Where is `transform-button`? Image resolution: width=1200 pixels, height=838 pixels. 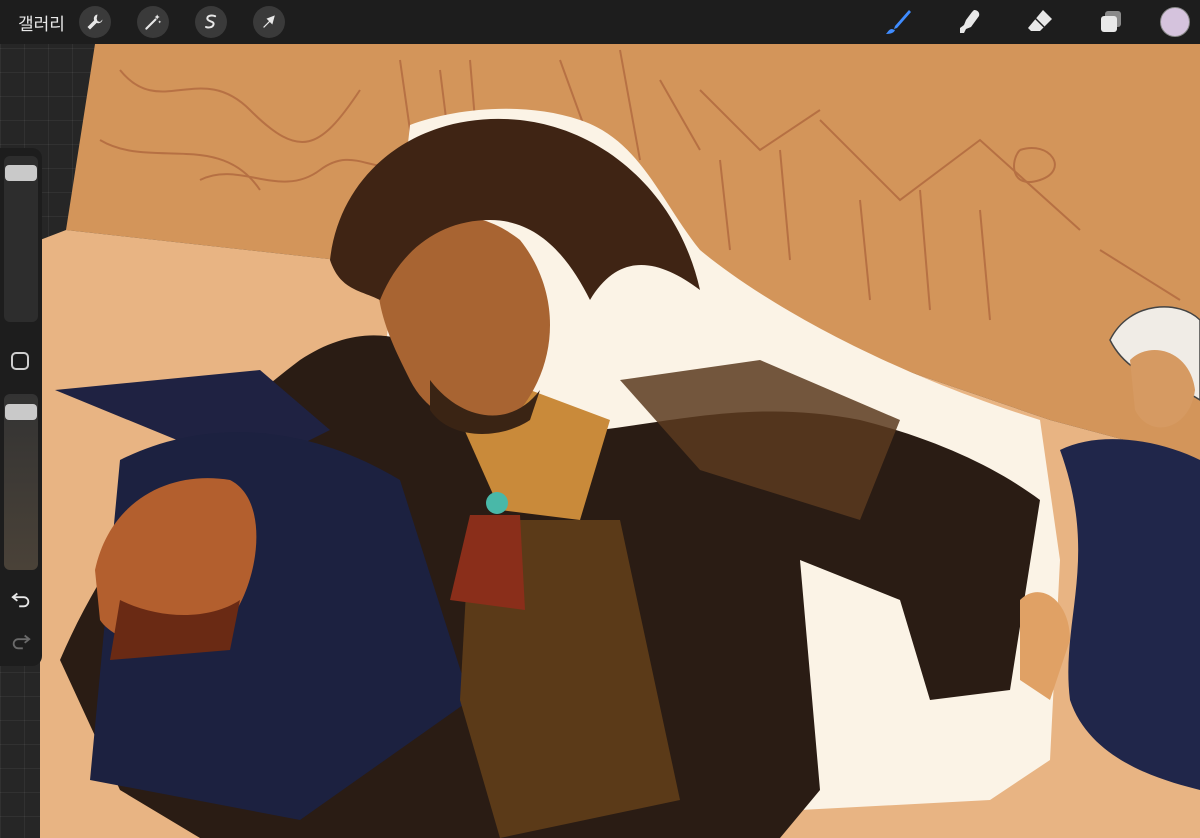 transform-button is located at coordinates (268, 22).